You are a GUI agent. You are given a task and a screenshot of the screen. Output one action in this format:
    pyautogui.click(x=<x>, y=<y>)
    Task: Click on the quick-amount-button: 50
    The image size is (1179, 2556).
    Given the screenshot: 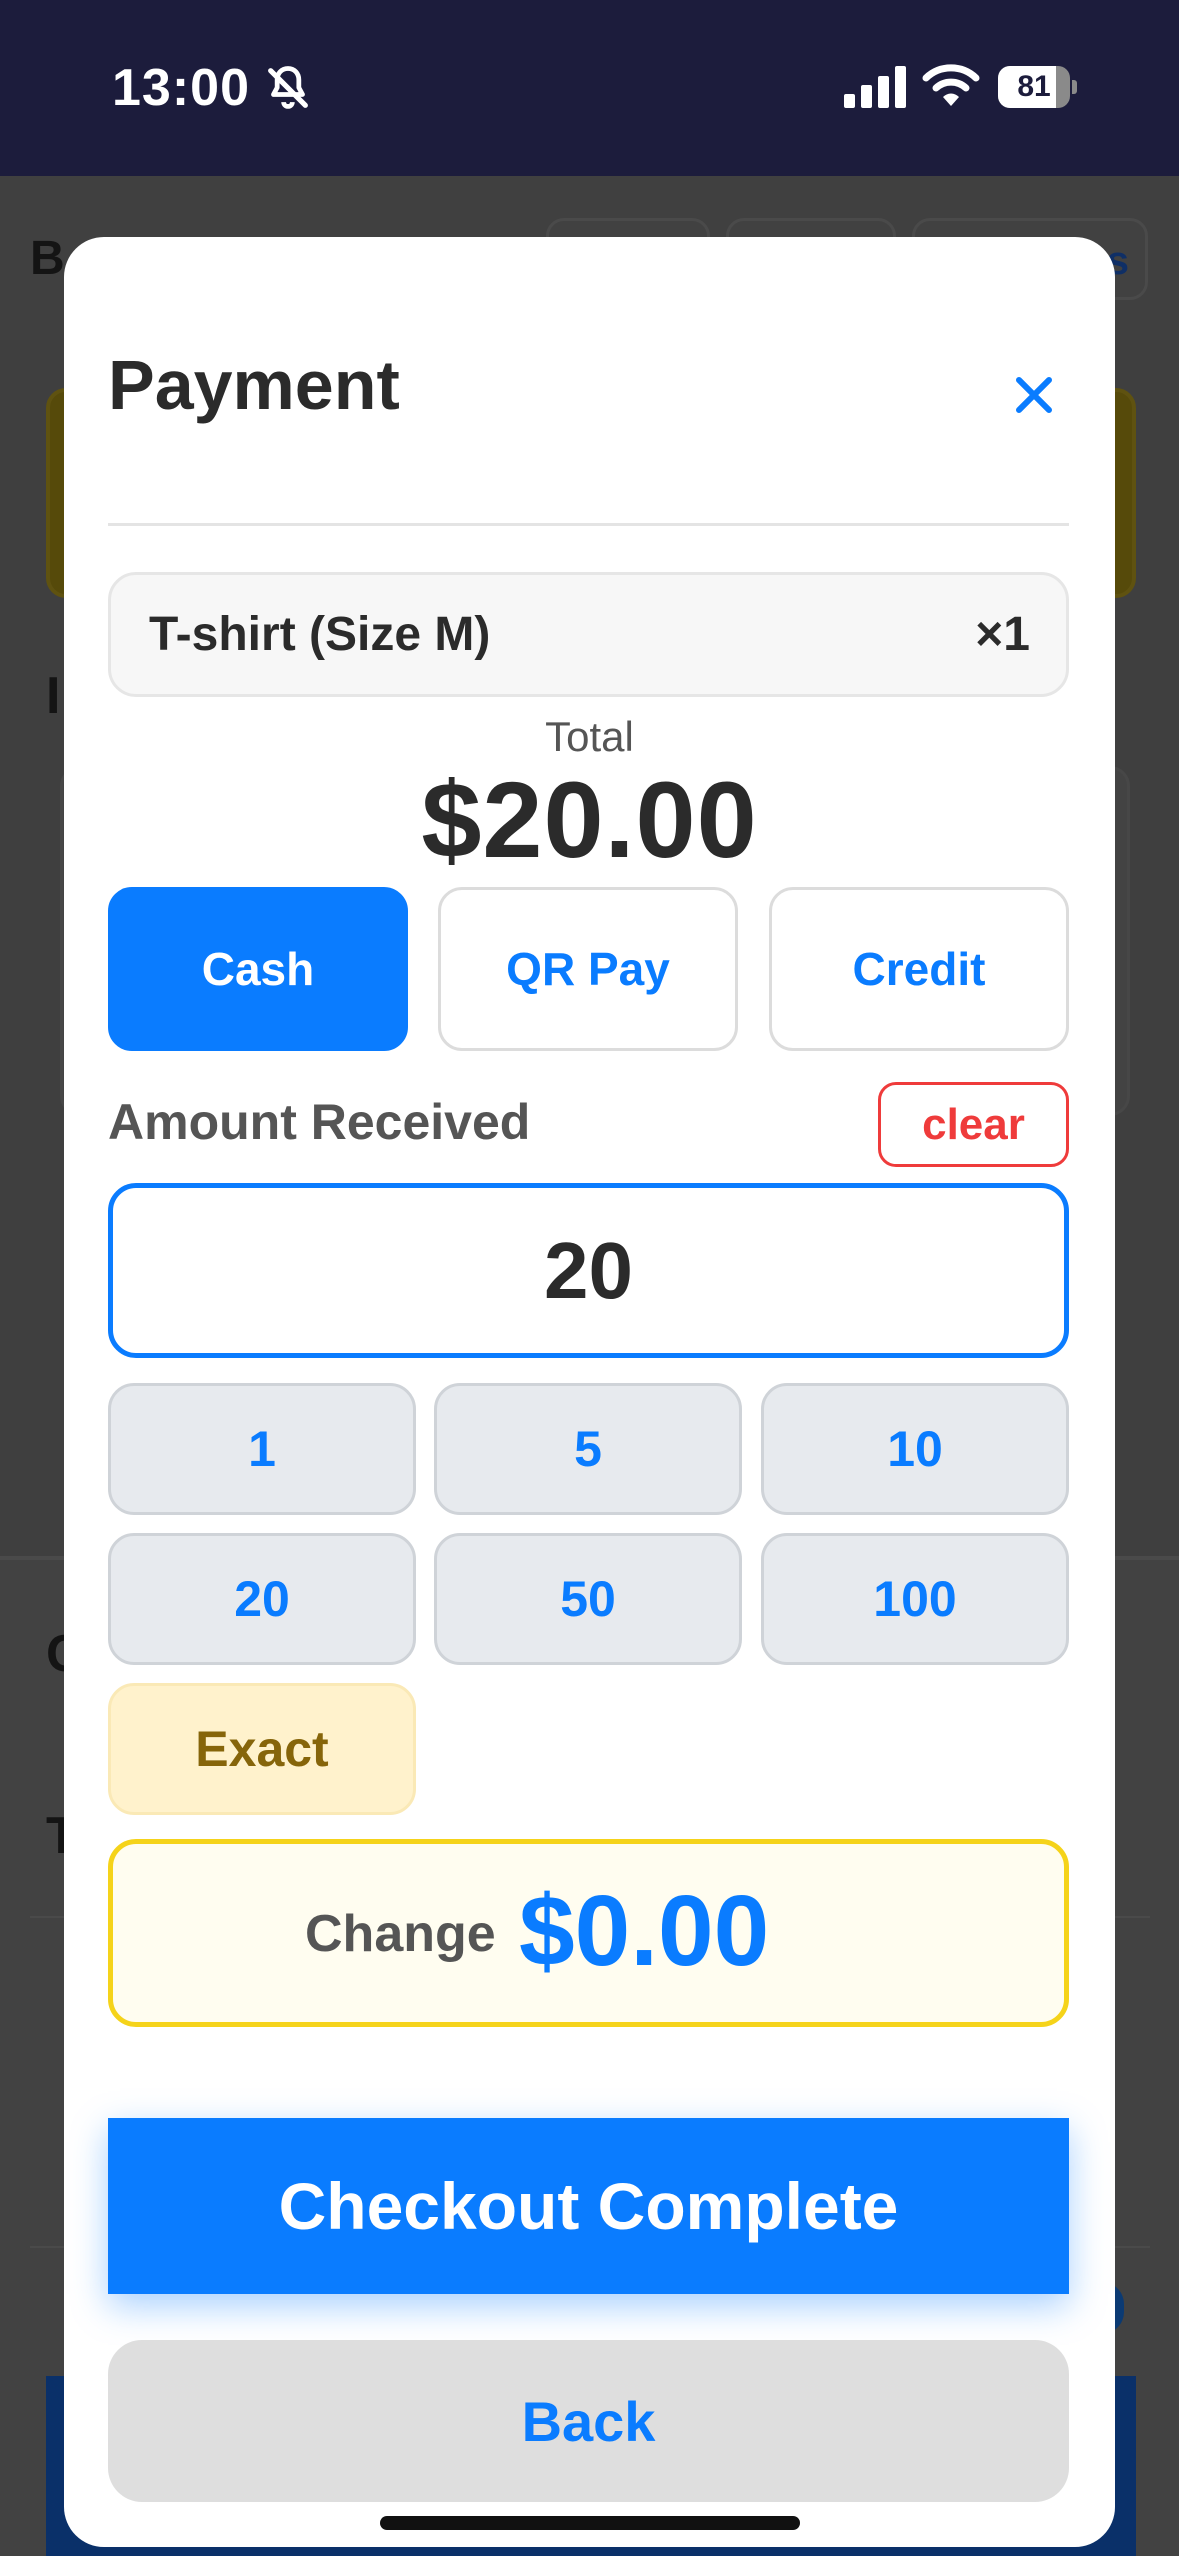 What is the action you would take?
    pyautogui.click(x=588, y=1599)
    